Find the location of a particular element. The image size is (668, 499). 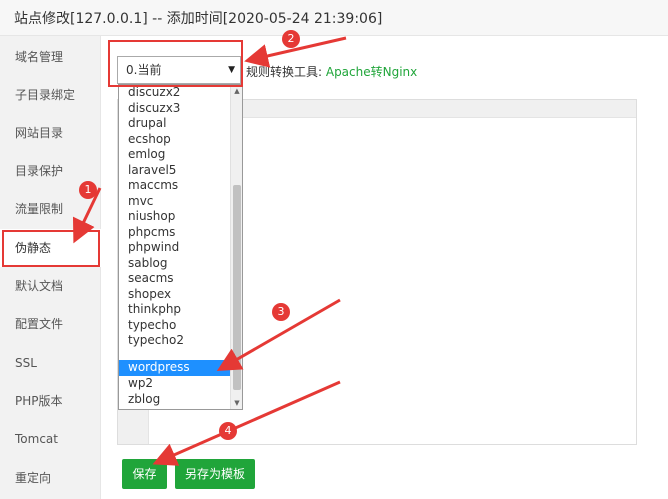

annotation-marker-3: 3 is located at coordinates (281, 312).